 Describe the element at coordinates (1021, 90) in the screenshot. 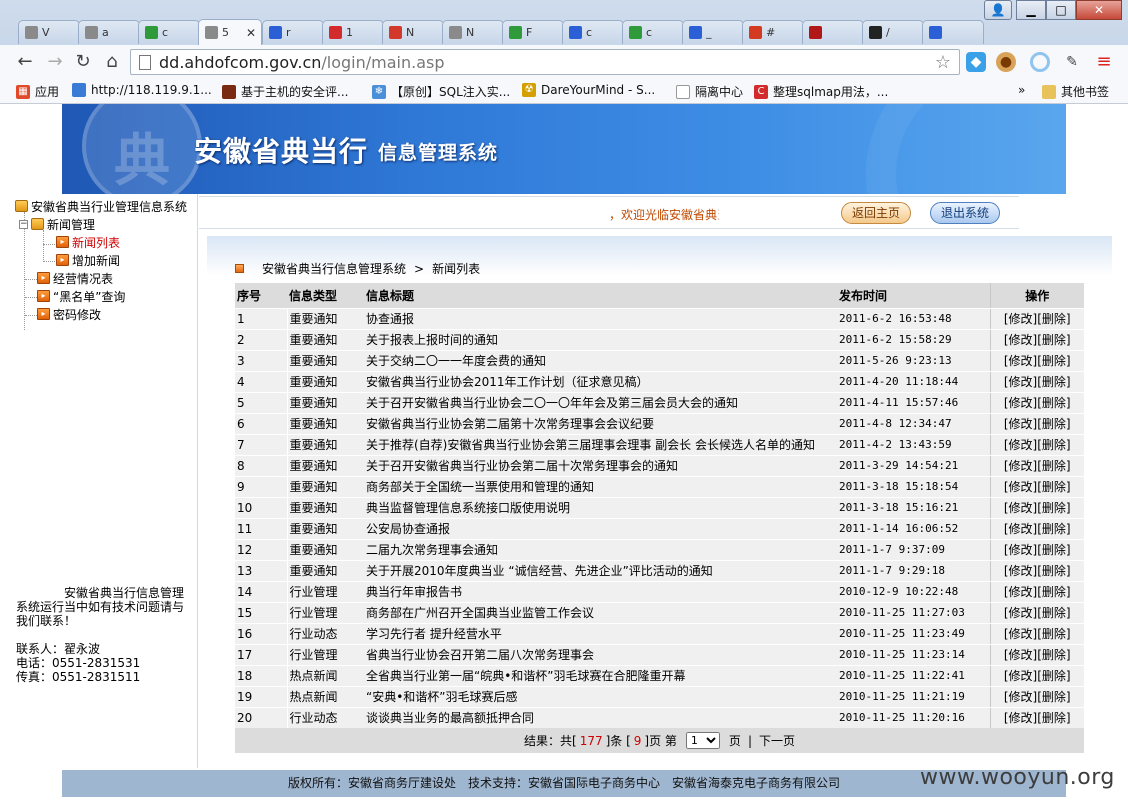

I see `bookmarks-more-button: »` at that location.